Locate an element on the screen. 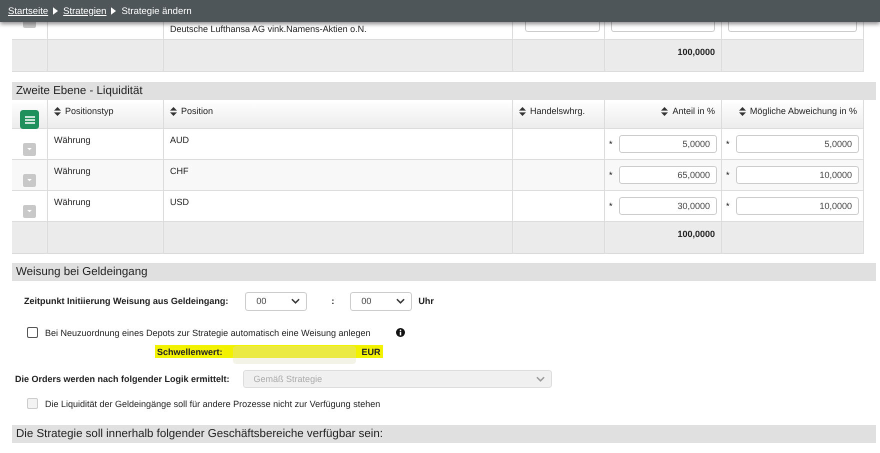  unit-label: EUR is located at coordinates (371, 351).